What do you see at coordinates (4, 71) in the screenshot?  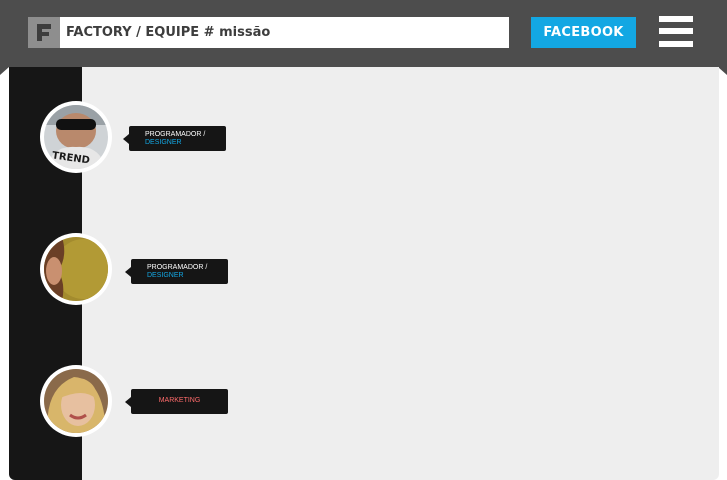 I see `corner-fold-left` at bounding box center [4, 71].